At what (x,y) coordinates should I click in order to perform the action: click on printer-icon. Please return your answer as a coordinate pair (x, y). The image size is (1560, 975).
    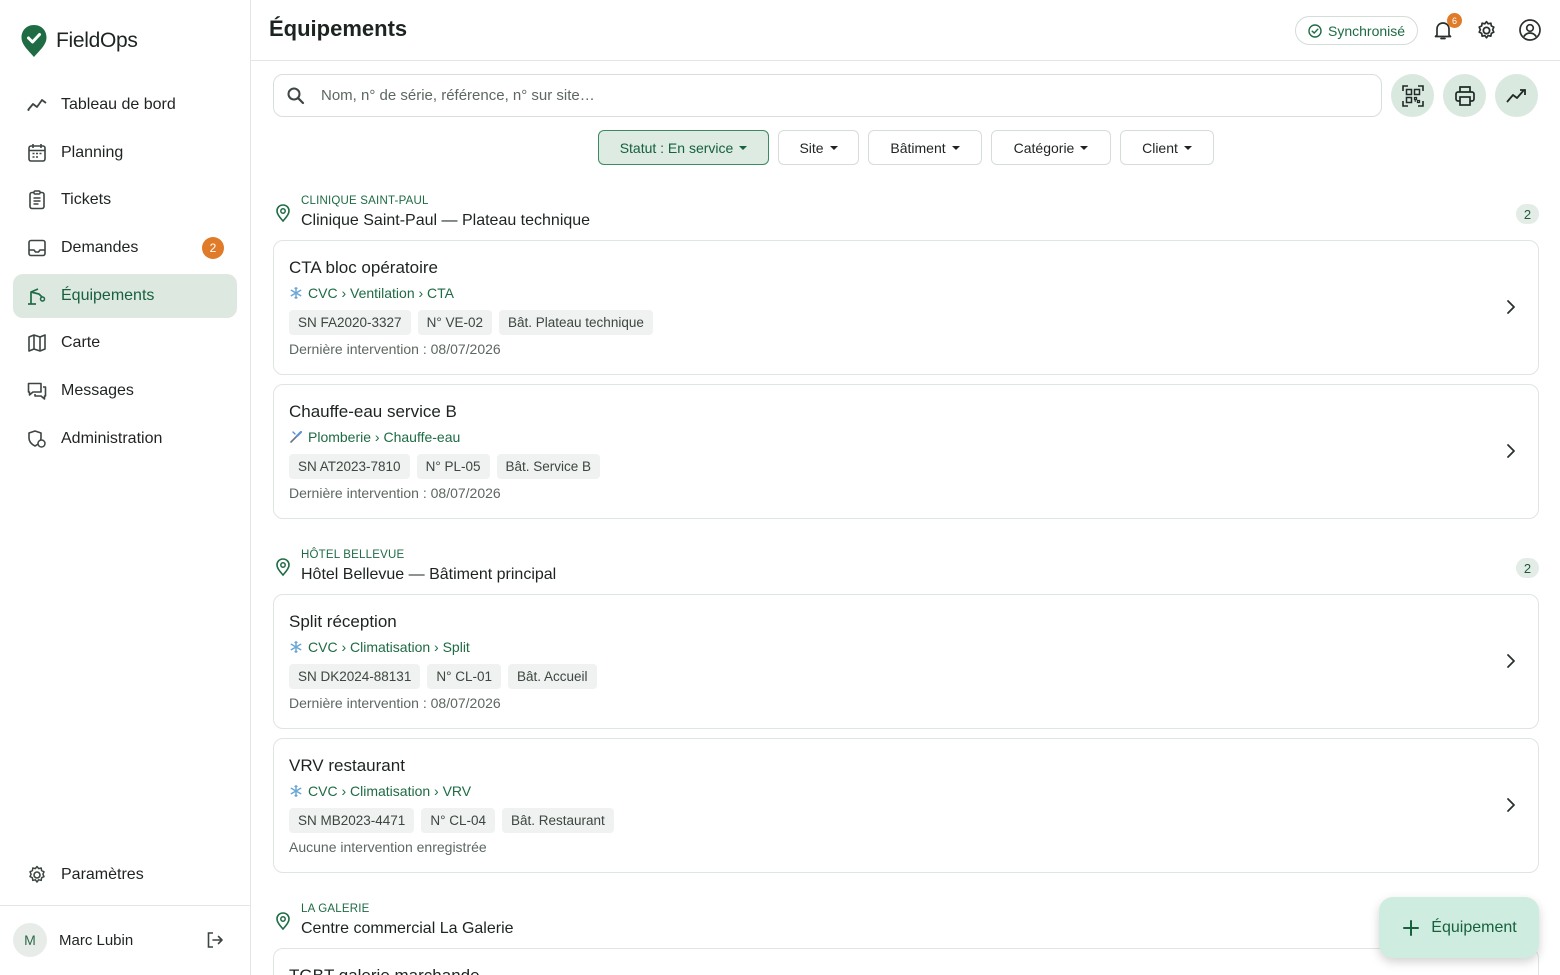
    Looking at the image, I should click on (1464, 95).